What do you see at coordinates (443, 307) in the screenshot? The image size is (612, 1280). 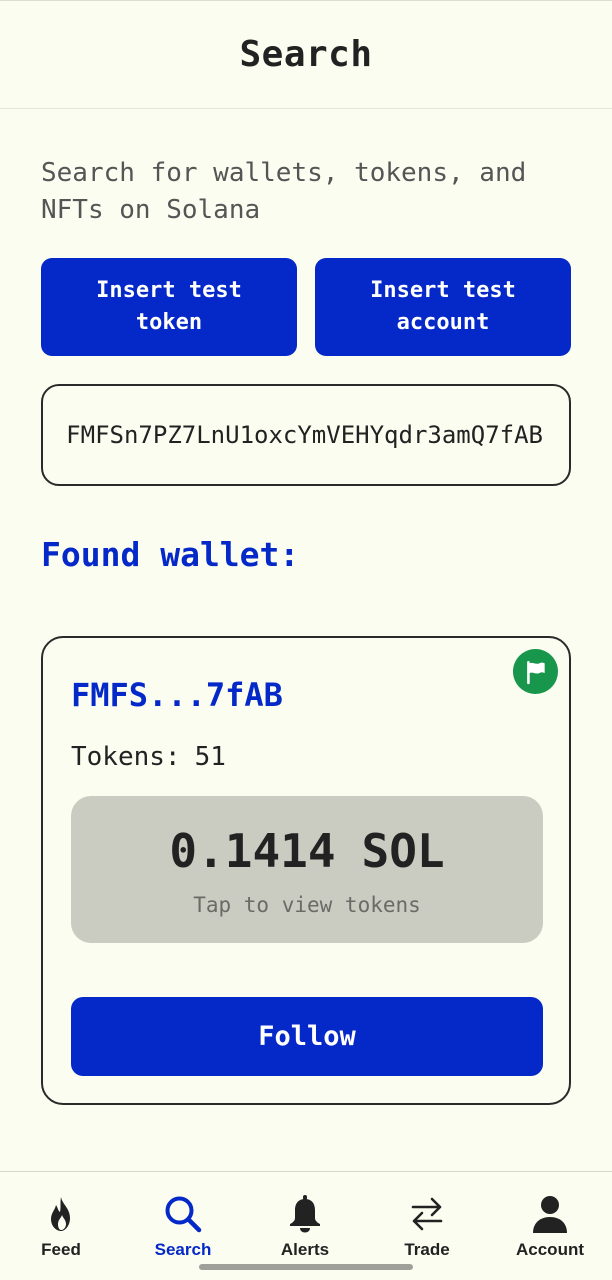 I see `insert-test-account-button: Insert test account` at bounding box center [443, 307].